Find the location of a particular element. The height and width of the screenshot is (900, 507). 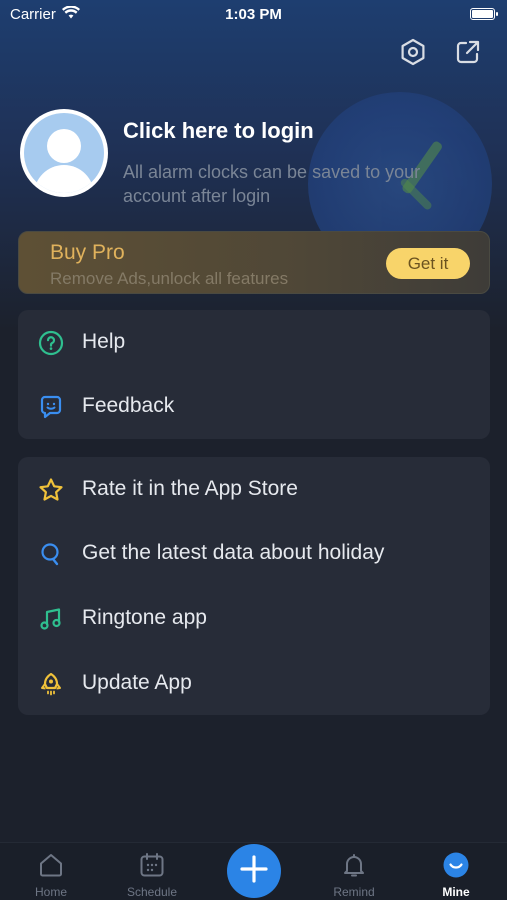

tab-home: Home is located at coordinates (51, 871).